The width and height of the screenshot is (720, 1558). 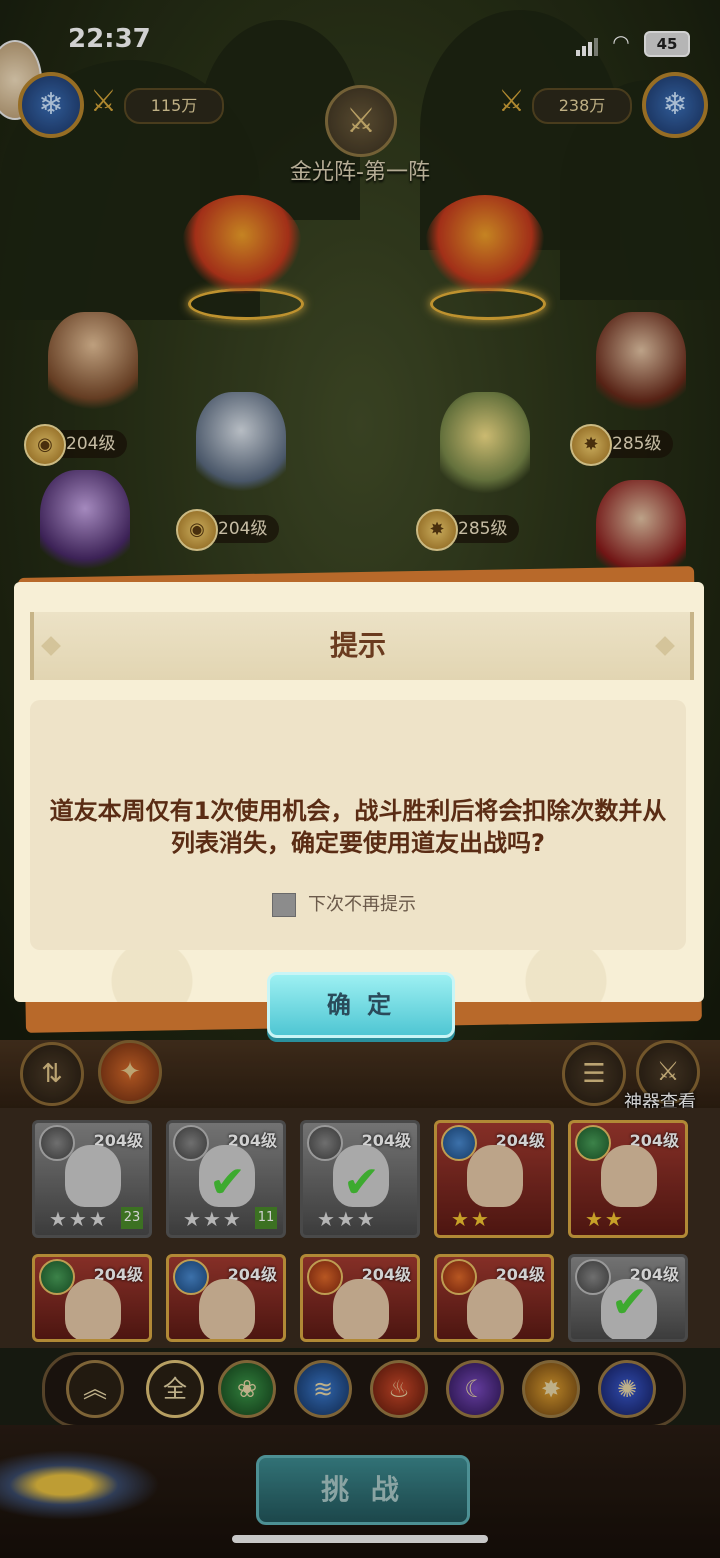 I want to click on dont-remind-checkbox, so click(x=284, y=905).